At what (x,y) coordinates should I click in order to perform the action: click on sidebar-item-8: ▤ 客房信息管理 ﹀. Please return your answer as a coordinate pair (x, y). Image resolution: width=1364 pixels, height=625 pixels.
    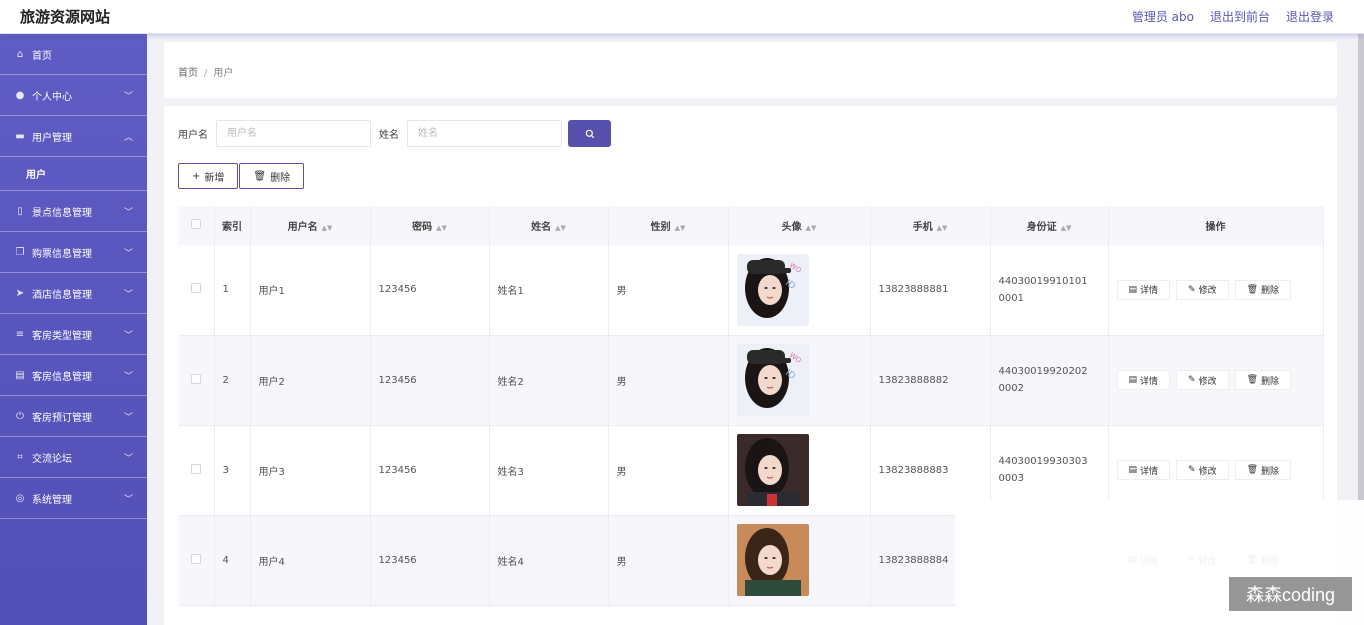
    Looking at the image, I should click on (73, 375).